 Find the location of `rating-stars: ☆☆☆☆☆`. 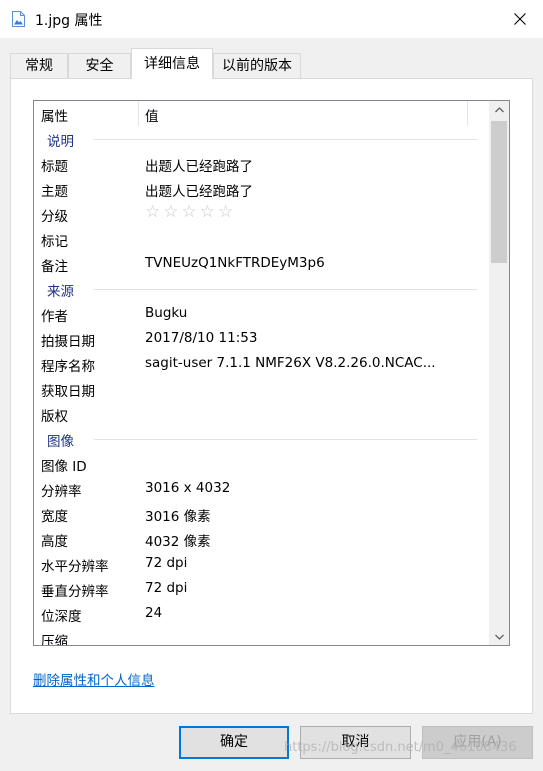

rating-stars: ☆☆☆☆☆ is located at coordinates (190, 212).